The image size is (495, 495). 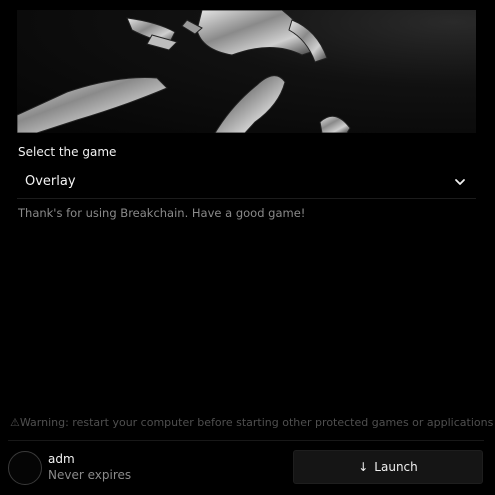 What do you see at coordinates (50, 181) in the screenshot?
I see `selected-game-value: Overlay` at bounding box center [50, 181].